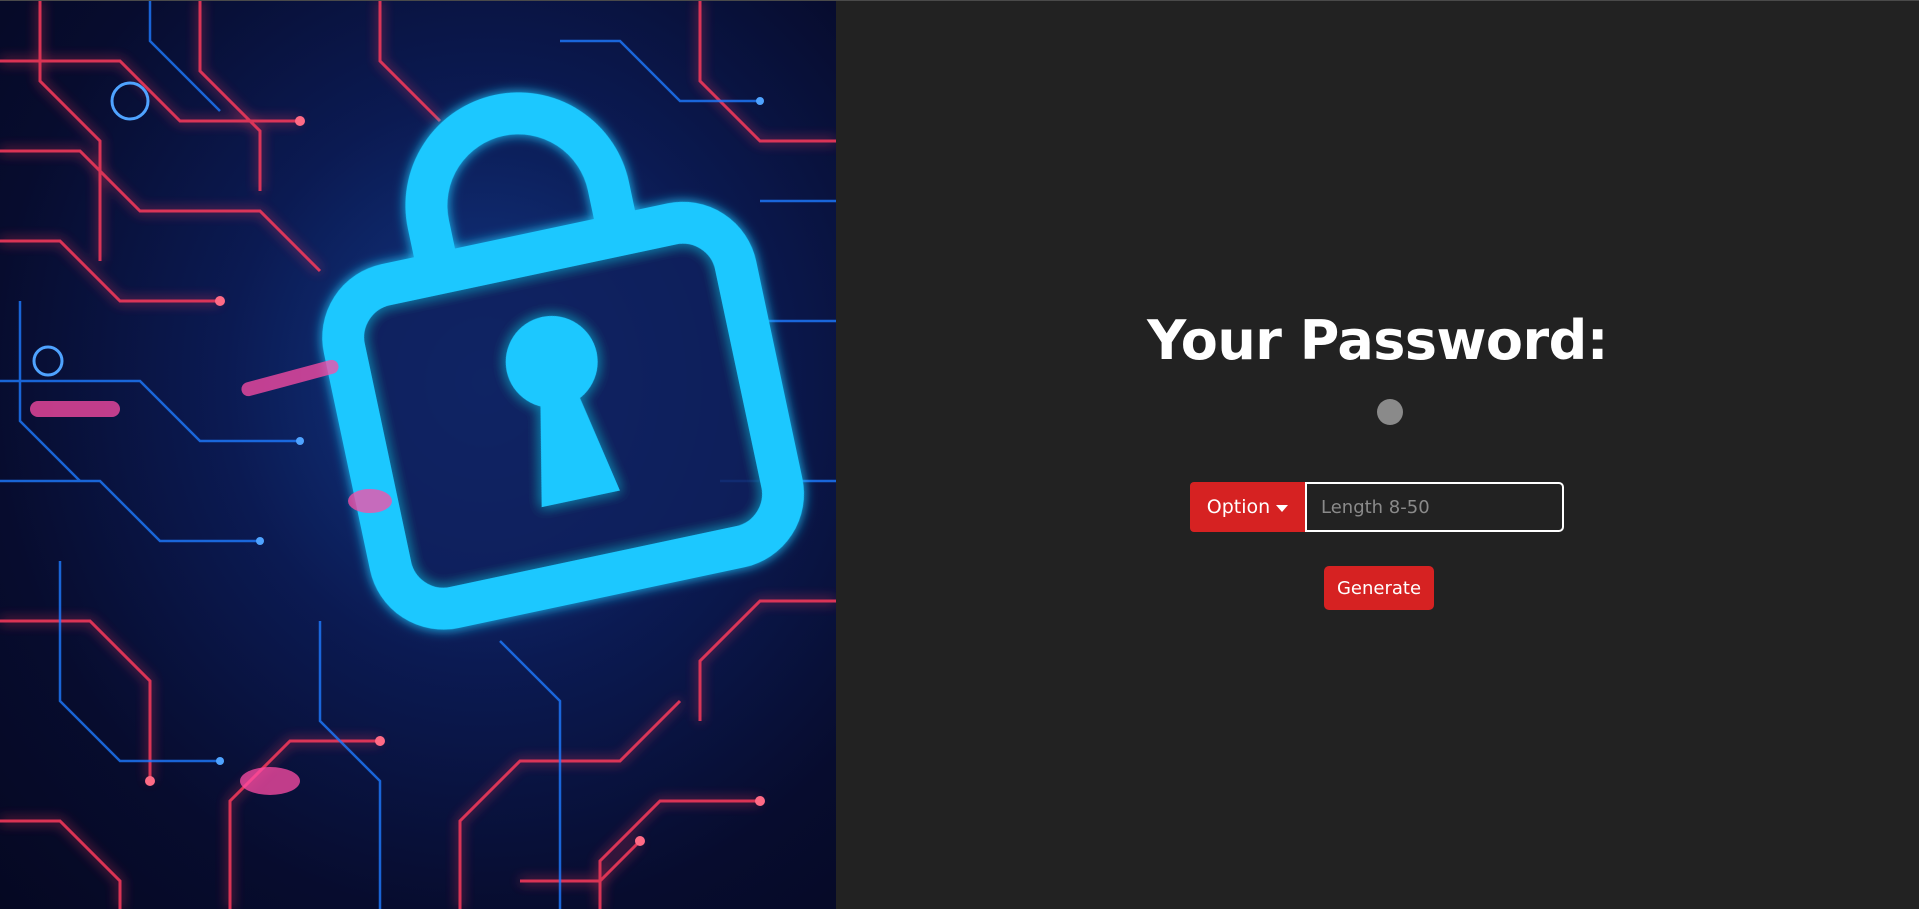  I want to click on option-dropdown-label: Option, so click(1238, 507).